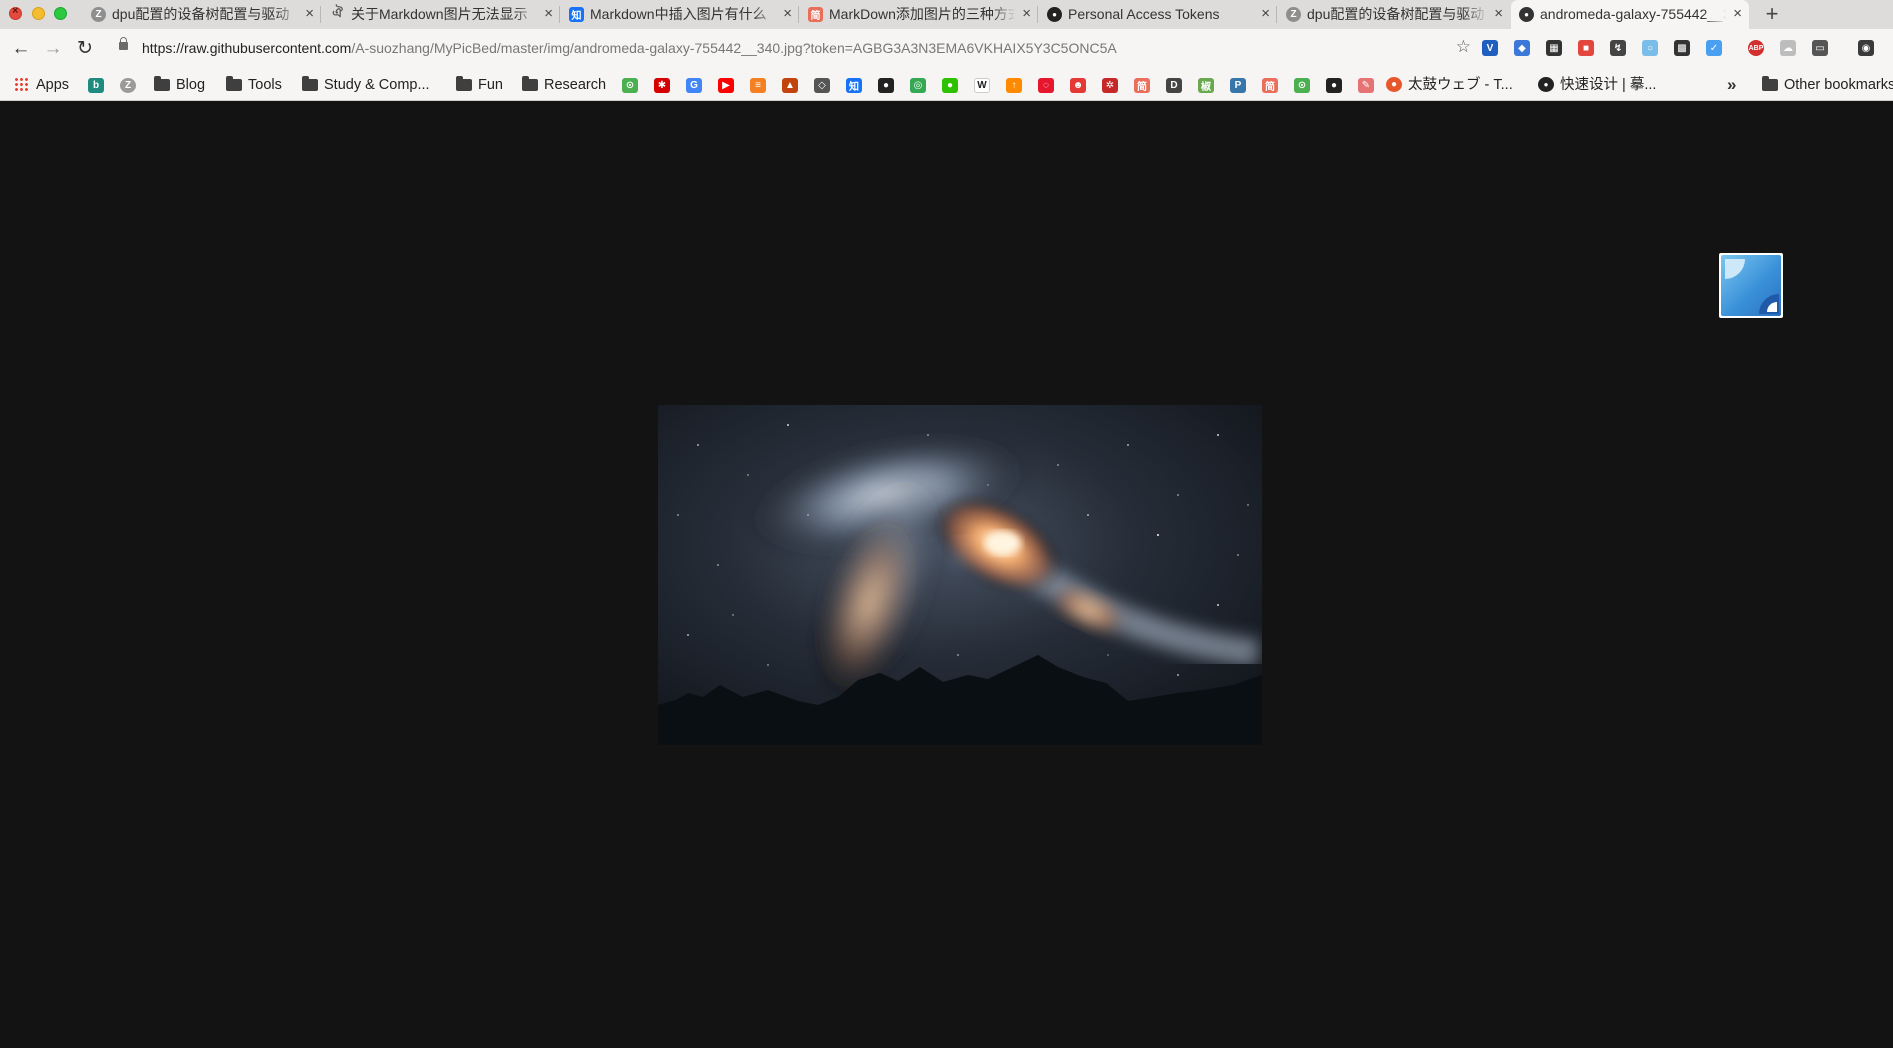 The image size is (1893, 1048). Describe the element at coordinates (1751, 285) in the screenshot. I see `floating-extension-button` at that location.